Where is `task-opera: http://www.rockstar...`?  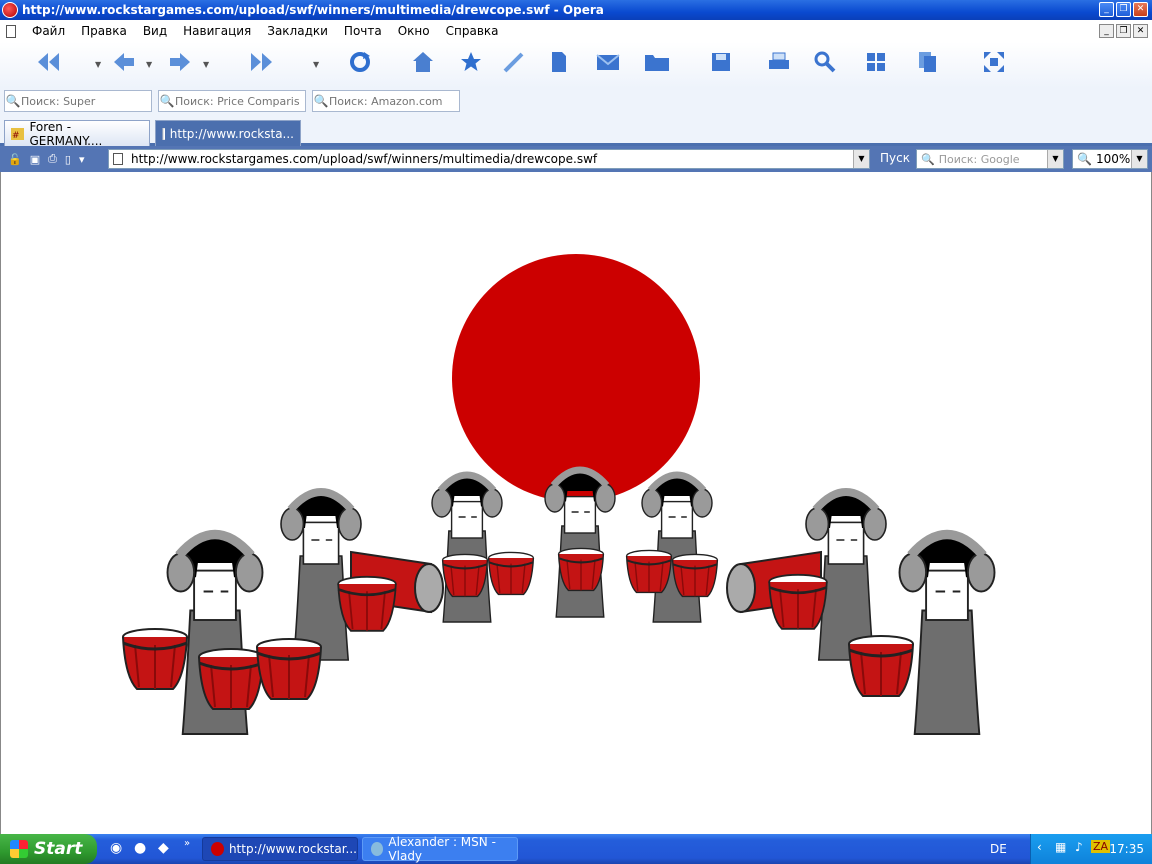
task-opera: http://www.rockstar... is located at coordinates (280, 849).